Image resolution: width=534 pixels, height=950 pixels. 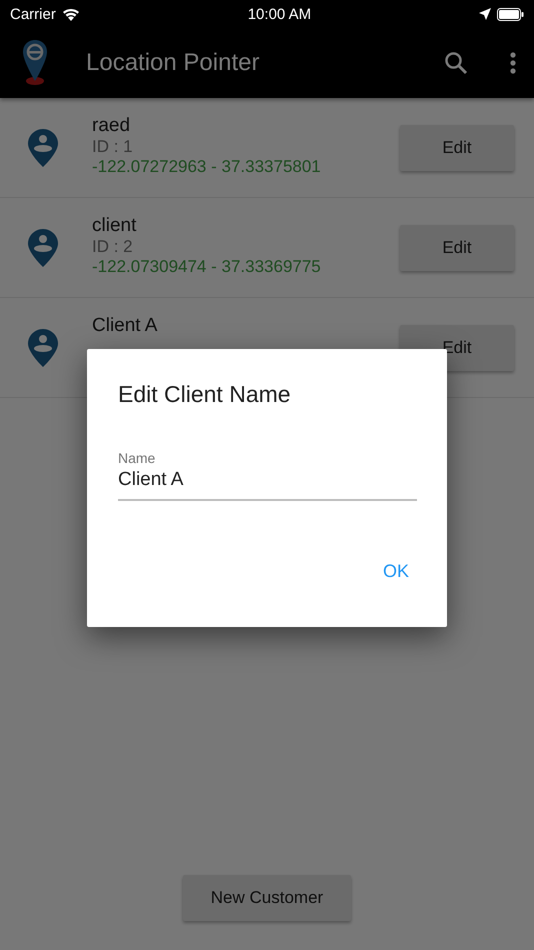 What do you see at coordinates (207, 267) in the screenshot?
I see `customer-coordinates: -122.07309474 - 37.33369775` at bounding box center [207, 267].